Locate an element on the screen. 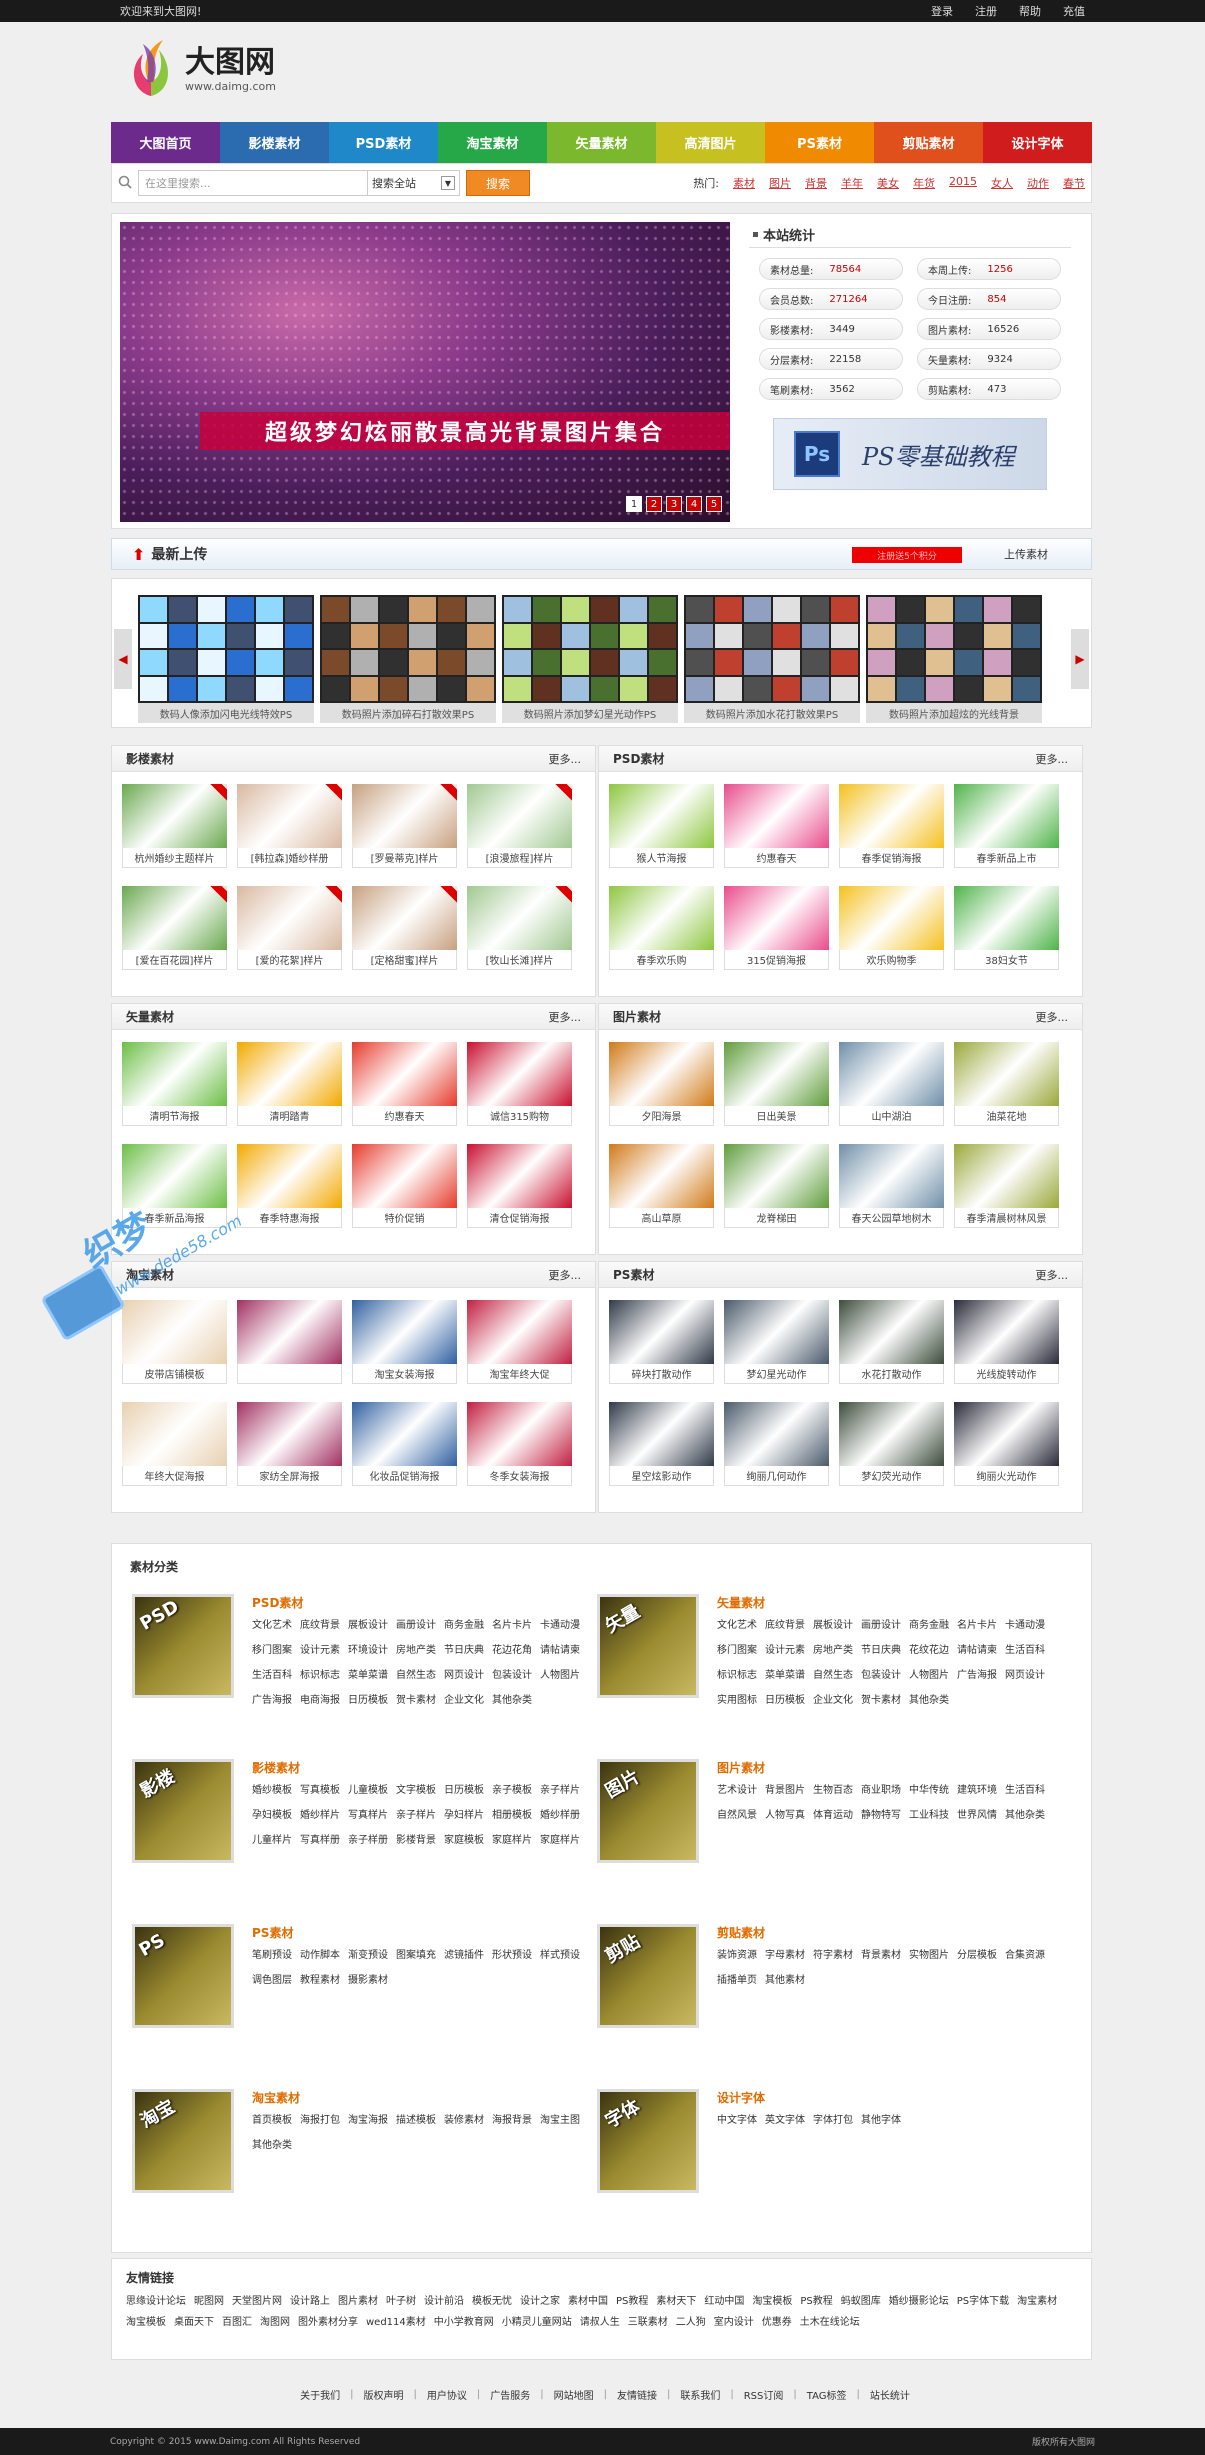 This screenshot has height=2455, width=1205. friend-link: 三联素材 is located at coordinates (648, 2320).